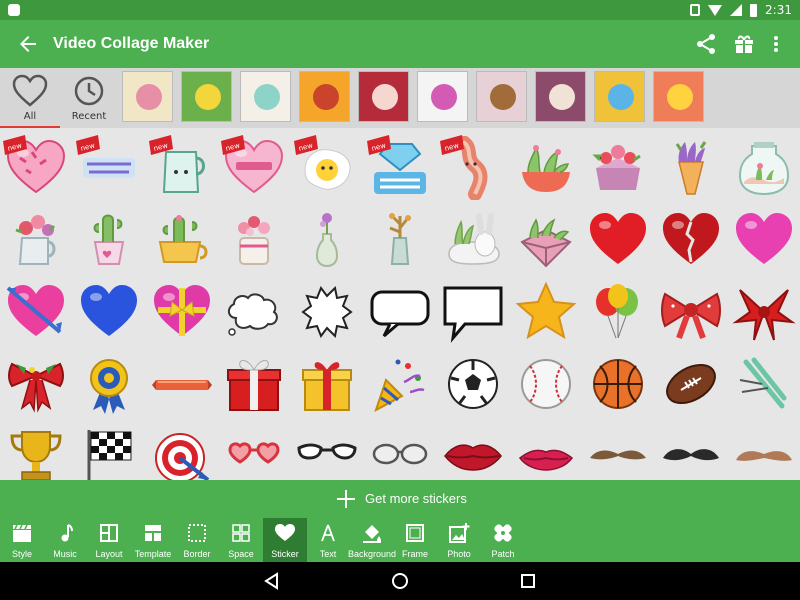 The height and width of the screenshot is (600, 800). Describe the element at coordinates (327, 450) in the screenshot. I see `sticker-cateye-glasses` at that location.